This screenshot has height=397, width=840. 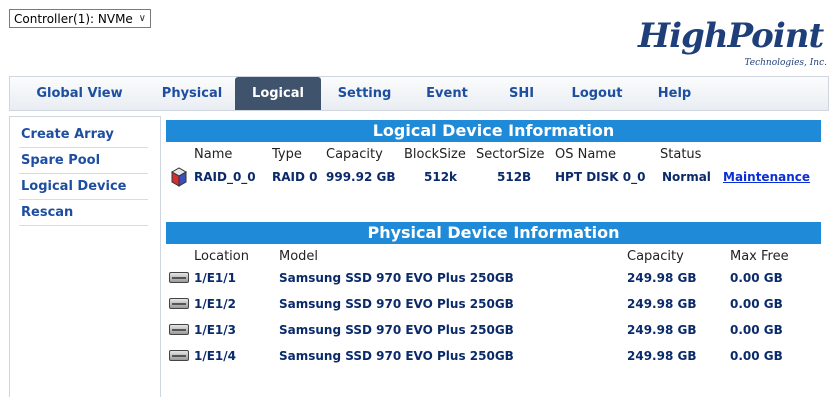 What do you see at coordinates (521, 93) in the screenshot?
I see `tab-shi: SHI` at bounding box center [521, 93].